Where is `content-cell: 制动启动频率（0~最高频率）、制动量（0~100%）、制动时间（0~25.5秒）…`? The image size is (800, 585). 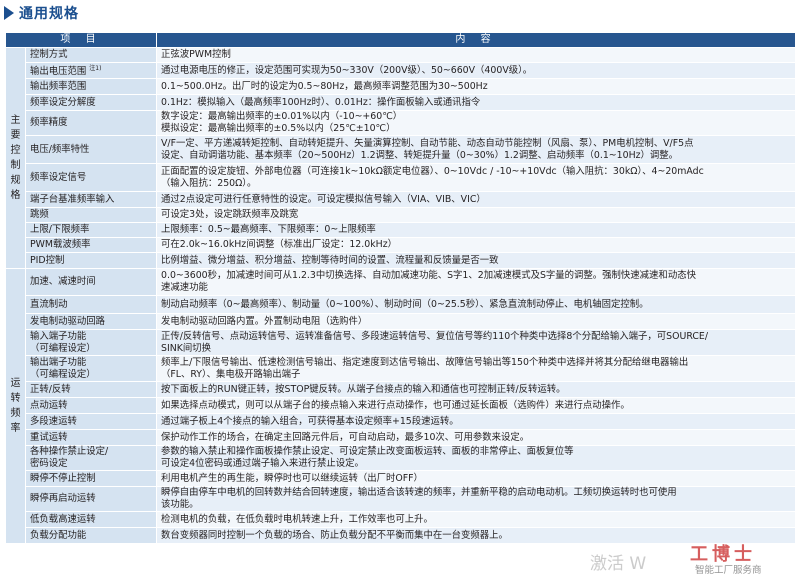
content-cell: 制动启动频率（0~最高频率）、制动量（0~100%）、制动时间（0~25.5秒）… is located at coordinates (476, 305).